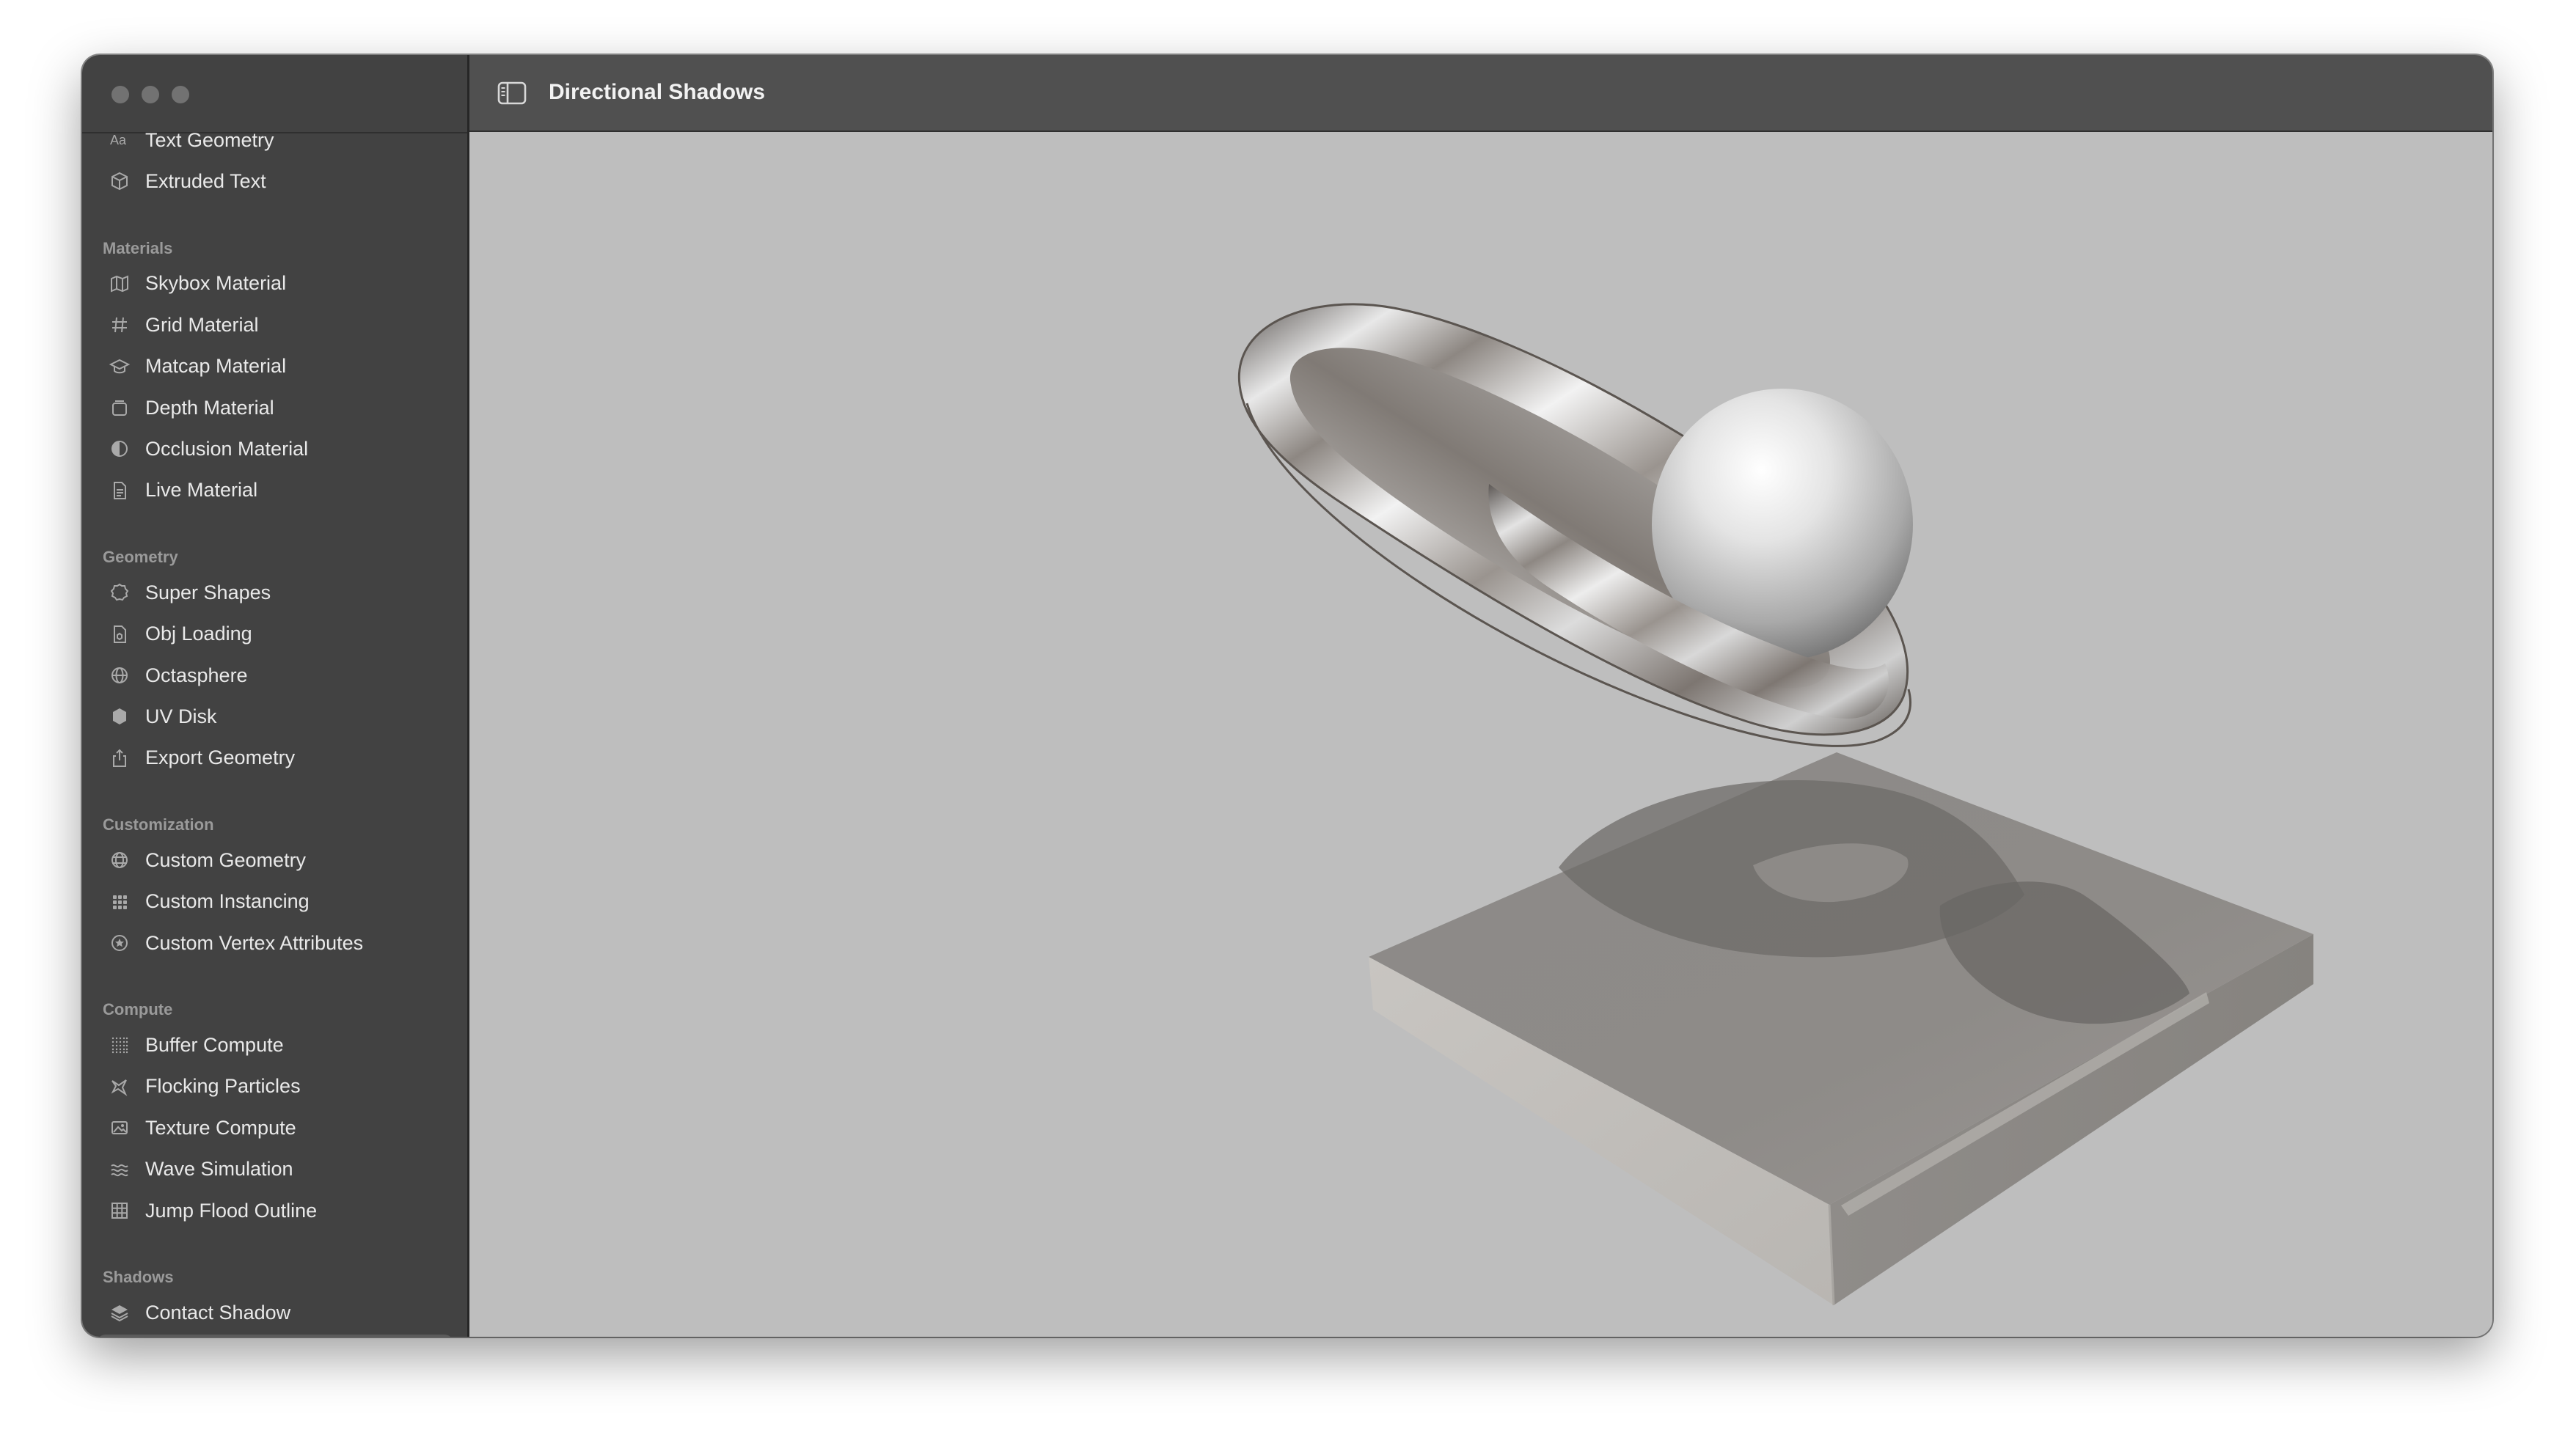  What do you see at coordinates (120, 1087) in the screenshot?
I see `bird-icon` at bounding box center [120, 1087].